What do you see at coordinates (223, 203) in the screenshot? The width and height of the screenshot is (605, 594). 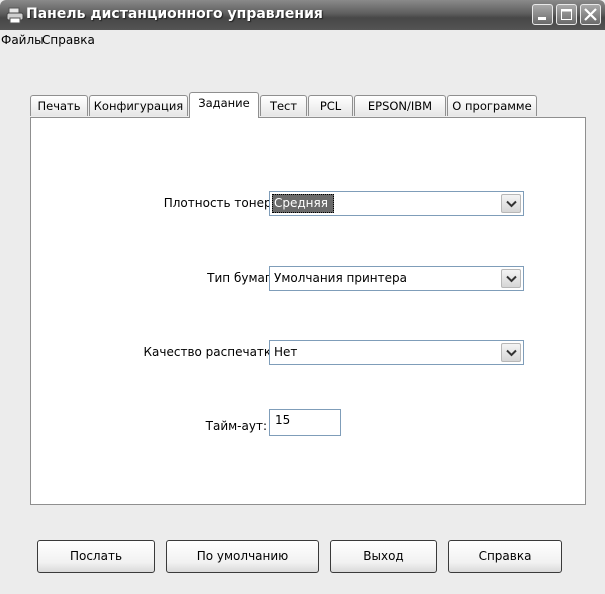 I see `toner-density-label: Плотность тонера:` at bounding box center [223, 203].